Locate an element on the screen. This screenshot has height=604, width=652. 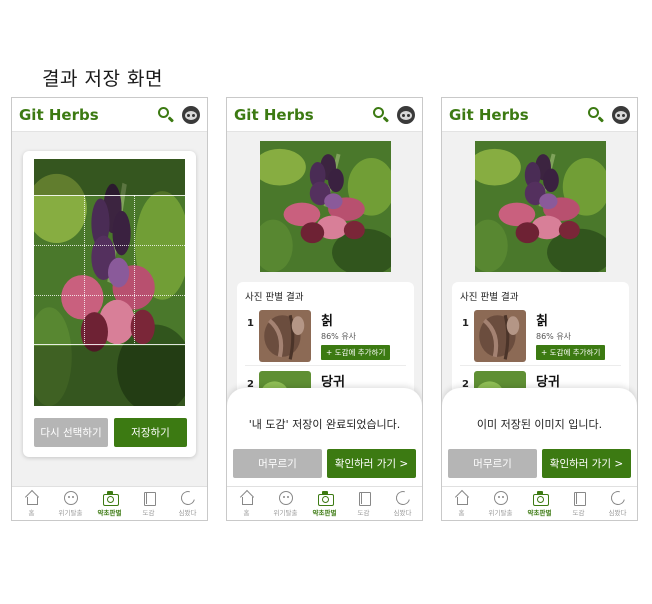
screen-heading: 결과 저장 화면 is located at coordinates (102, 79).